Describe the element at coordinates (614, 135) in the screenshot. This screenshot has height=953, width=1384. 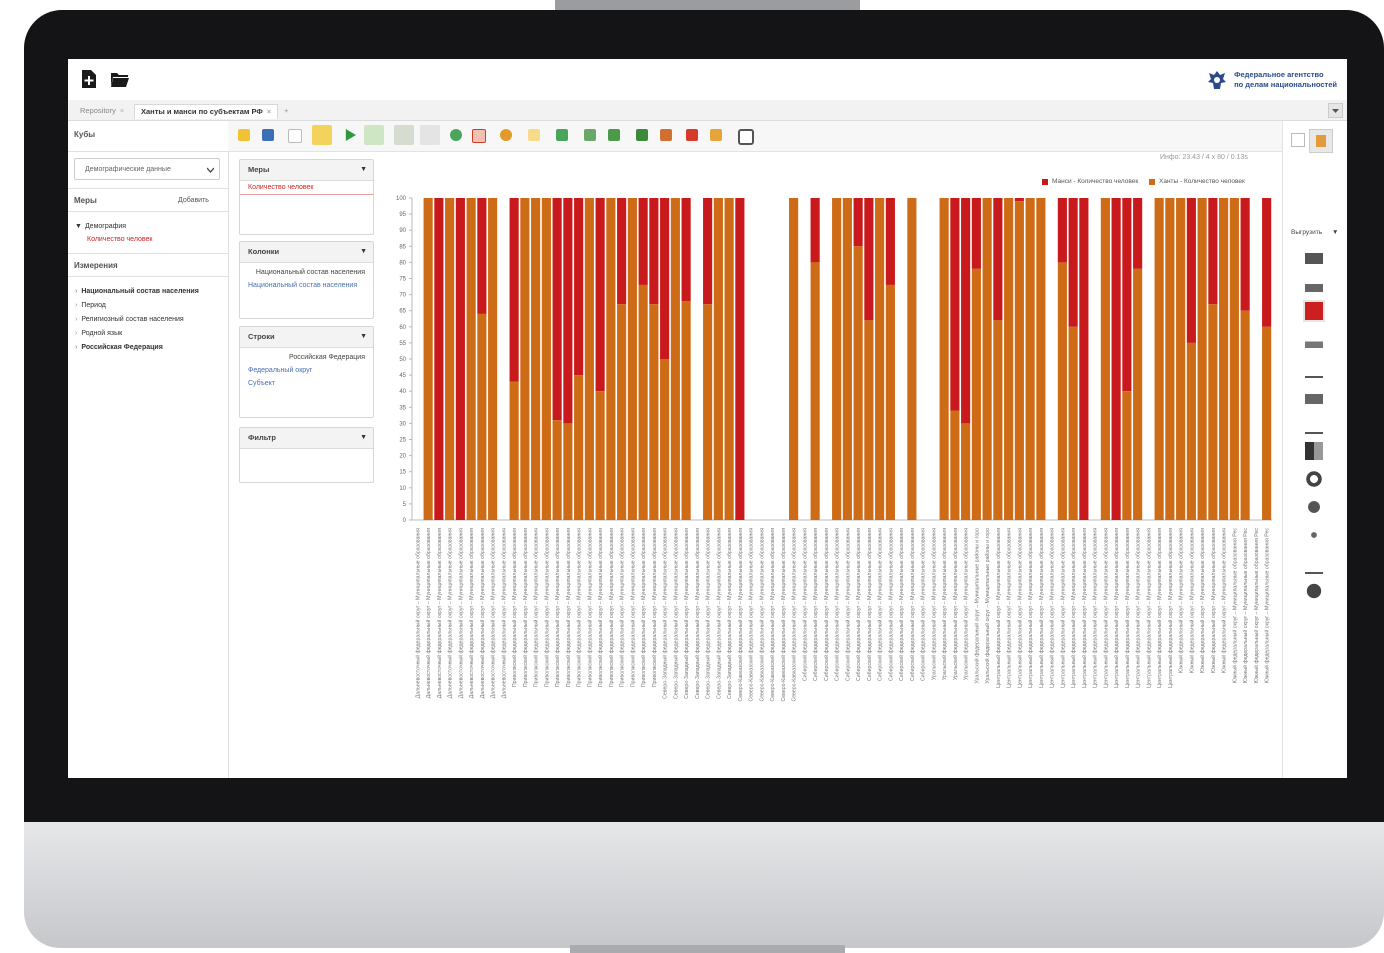
I see `drill-across-icon` at that location.